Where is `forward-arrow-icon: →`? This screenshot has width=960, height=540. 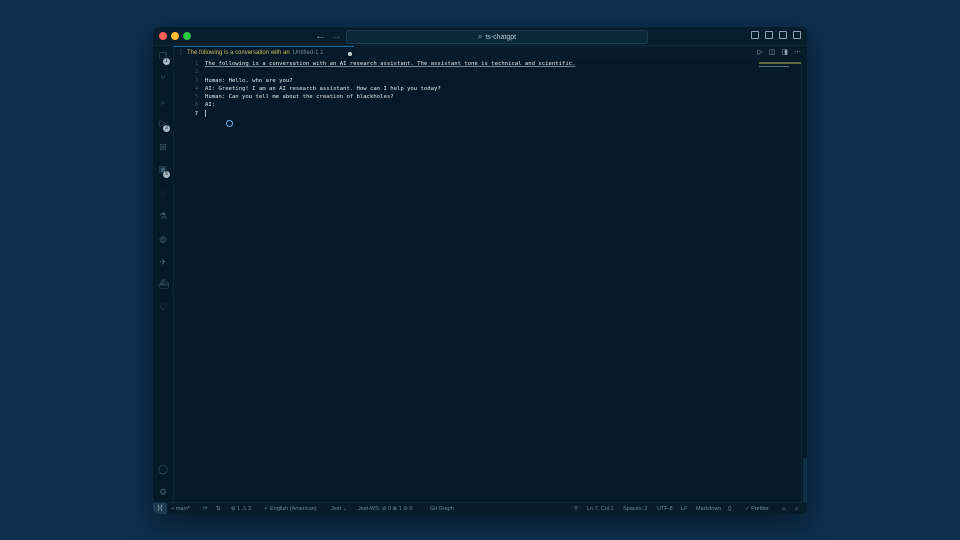
forward-arrow-icon: → is located at coordinates (336, 36).